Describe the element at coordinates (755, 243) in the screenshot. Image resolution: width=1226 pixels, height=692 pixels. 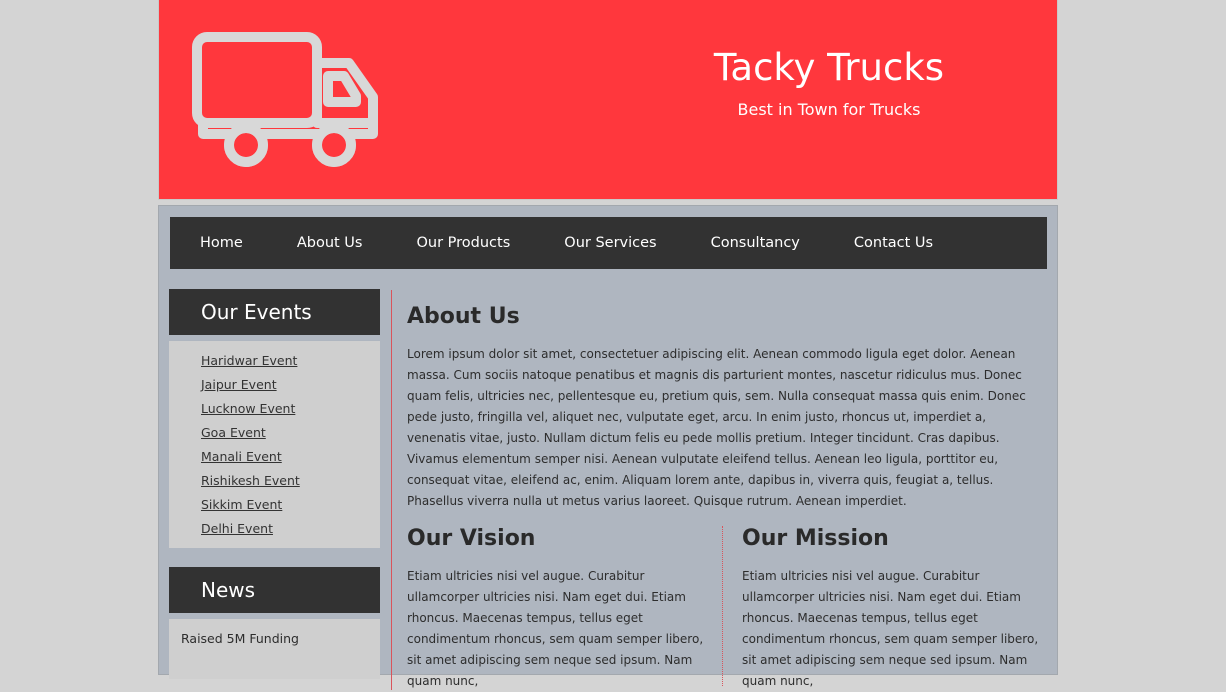
I see `nav-consultancy: Consultancy` at that location.